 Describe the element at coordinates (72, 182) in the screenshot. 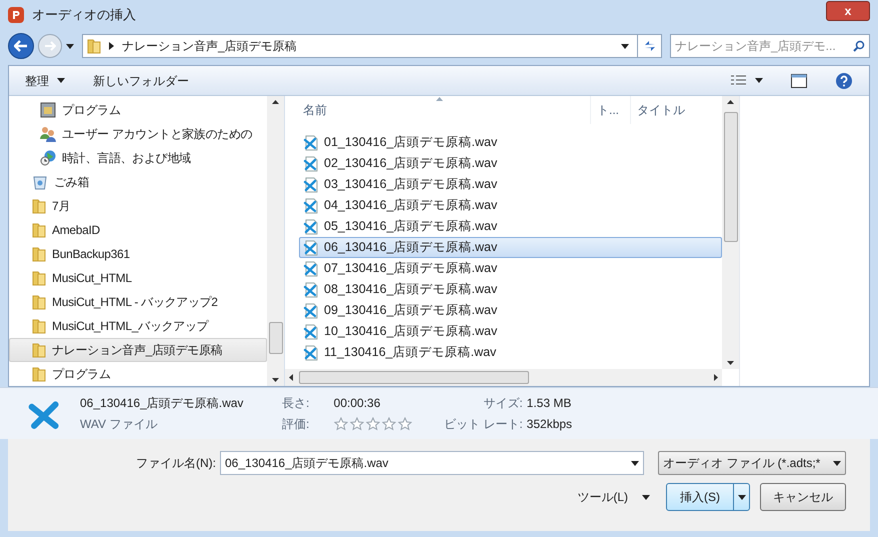

I see `sidebar-item-label: ごみ箱` at that location.